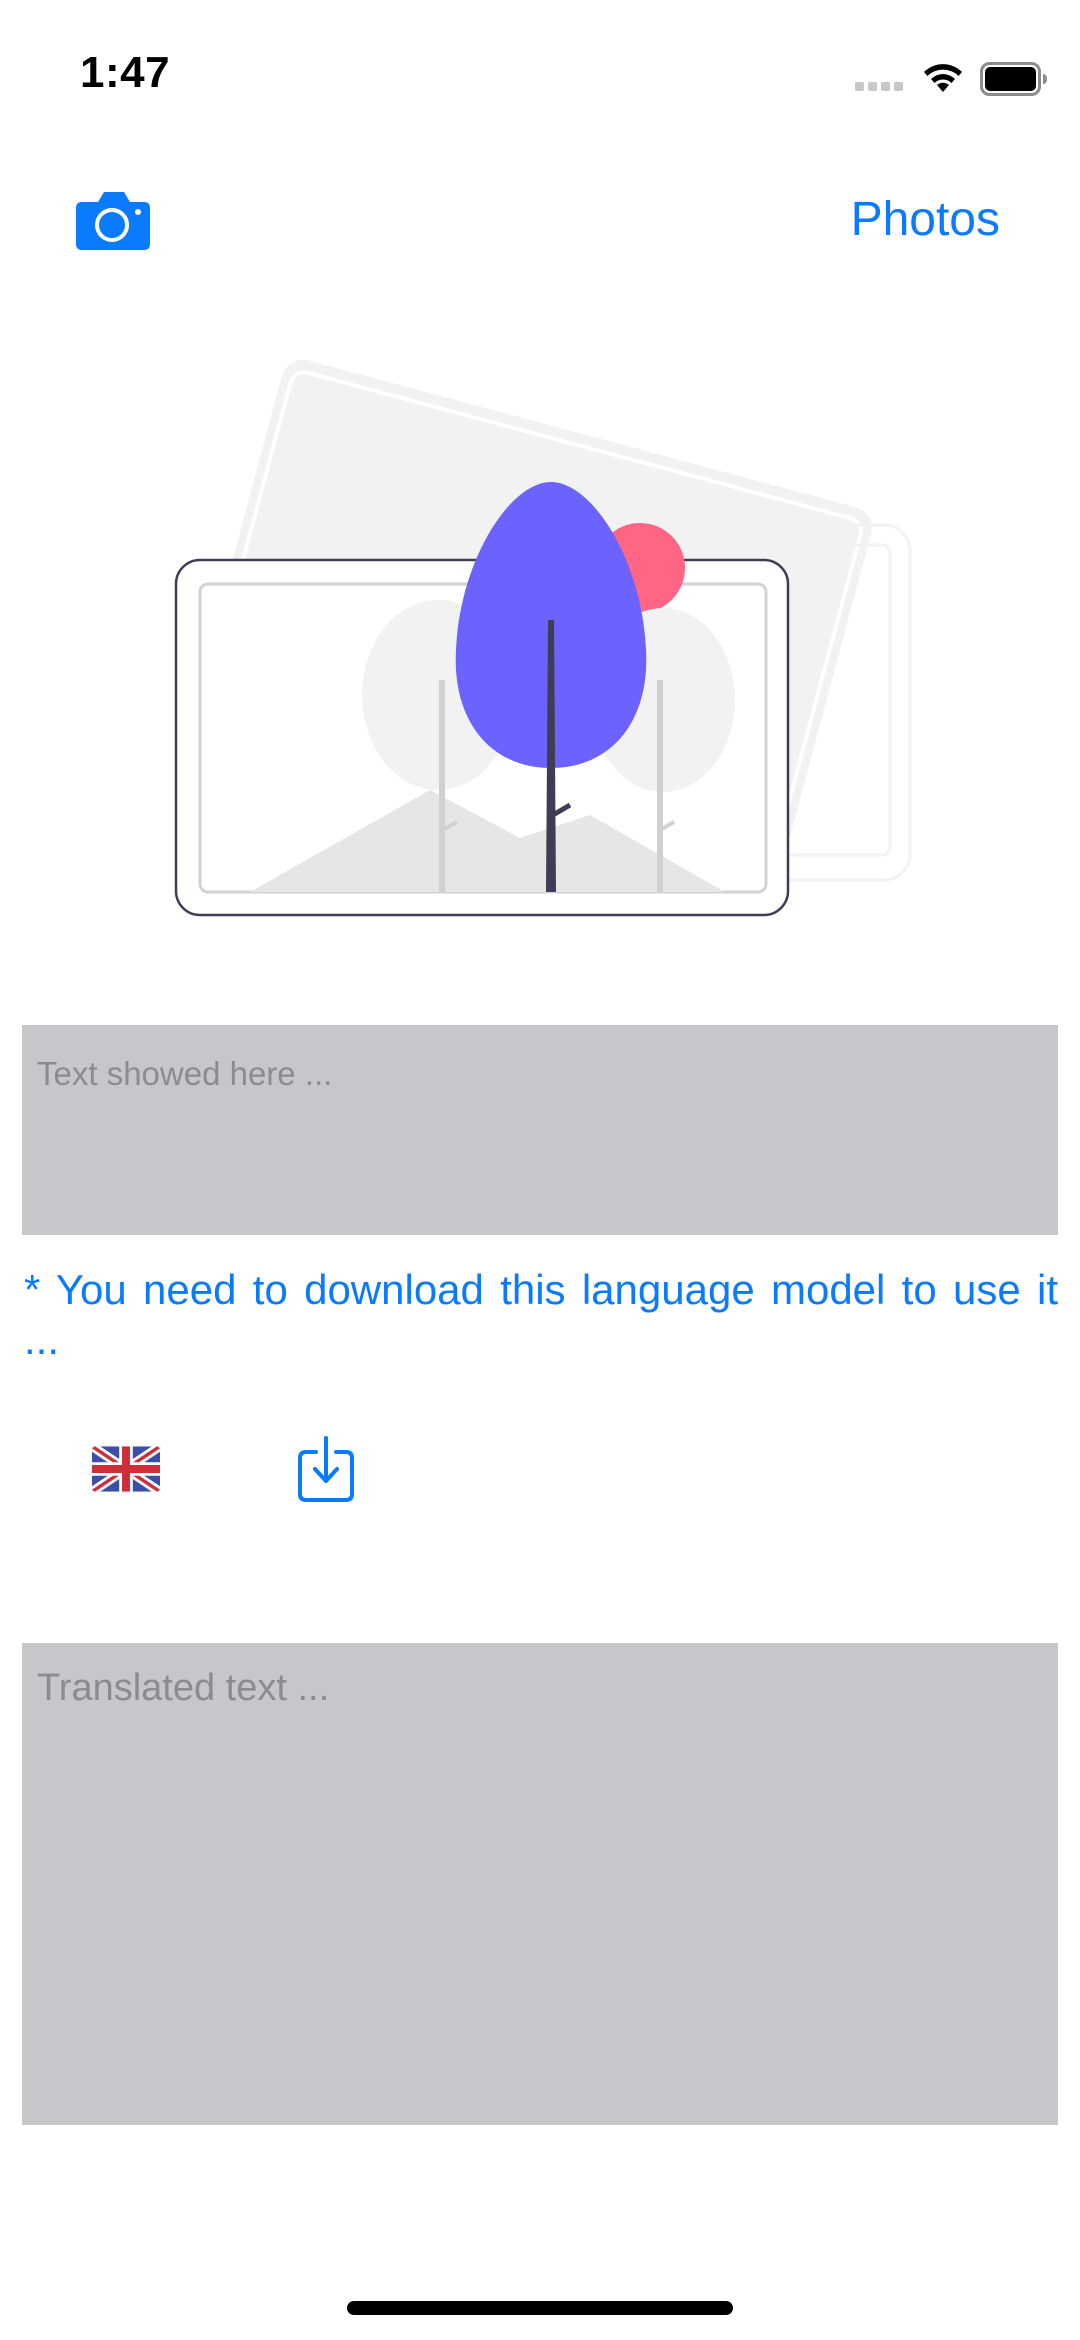 The height and width of the screenshot is (2340, 1080). What do you see at coordinates (113, 221) in the screenshot?
I see `camera-icon` at bounding box center [113, 221].